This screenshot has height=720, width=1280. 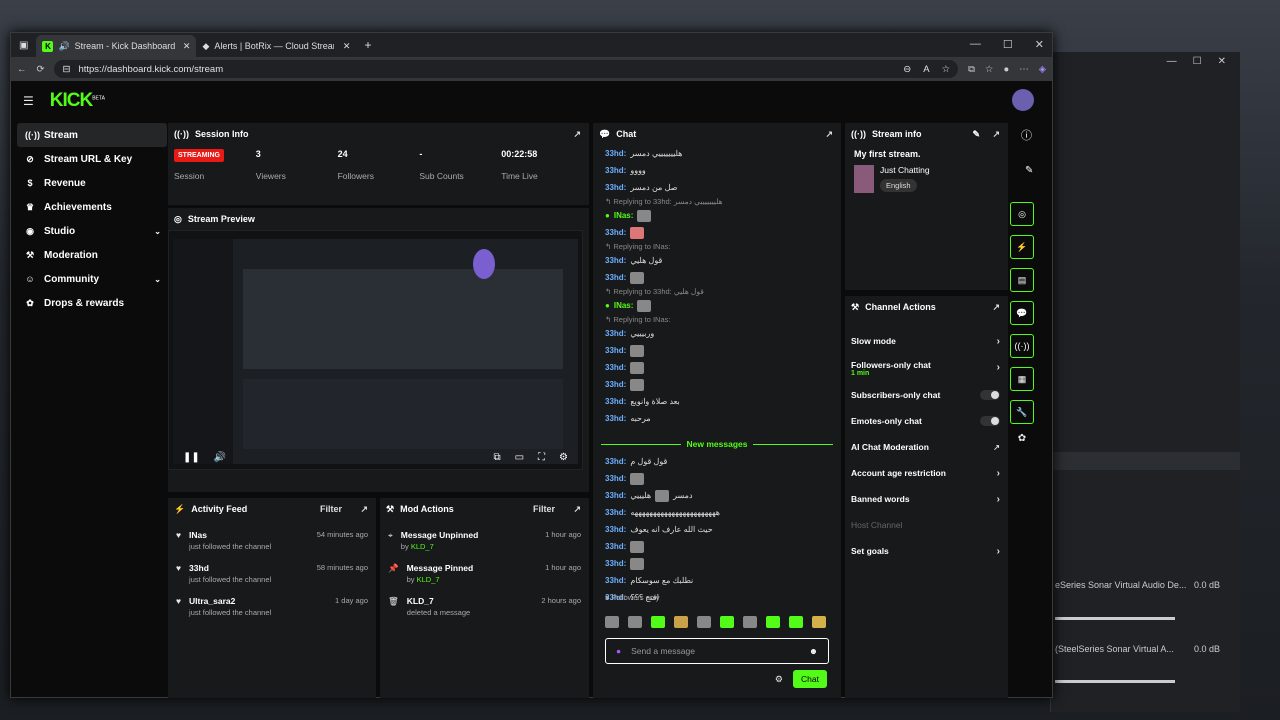 What do you see at coordinates (92, 135) in the screenshot?
I see `sidebar-item-stream: ((·)) Stream` at bounding box center [92, 135].